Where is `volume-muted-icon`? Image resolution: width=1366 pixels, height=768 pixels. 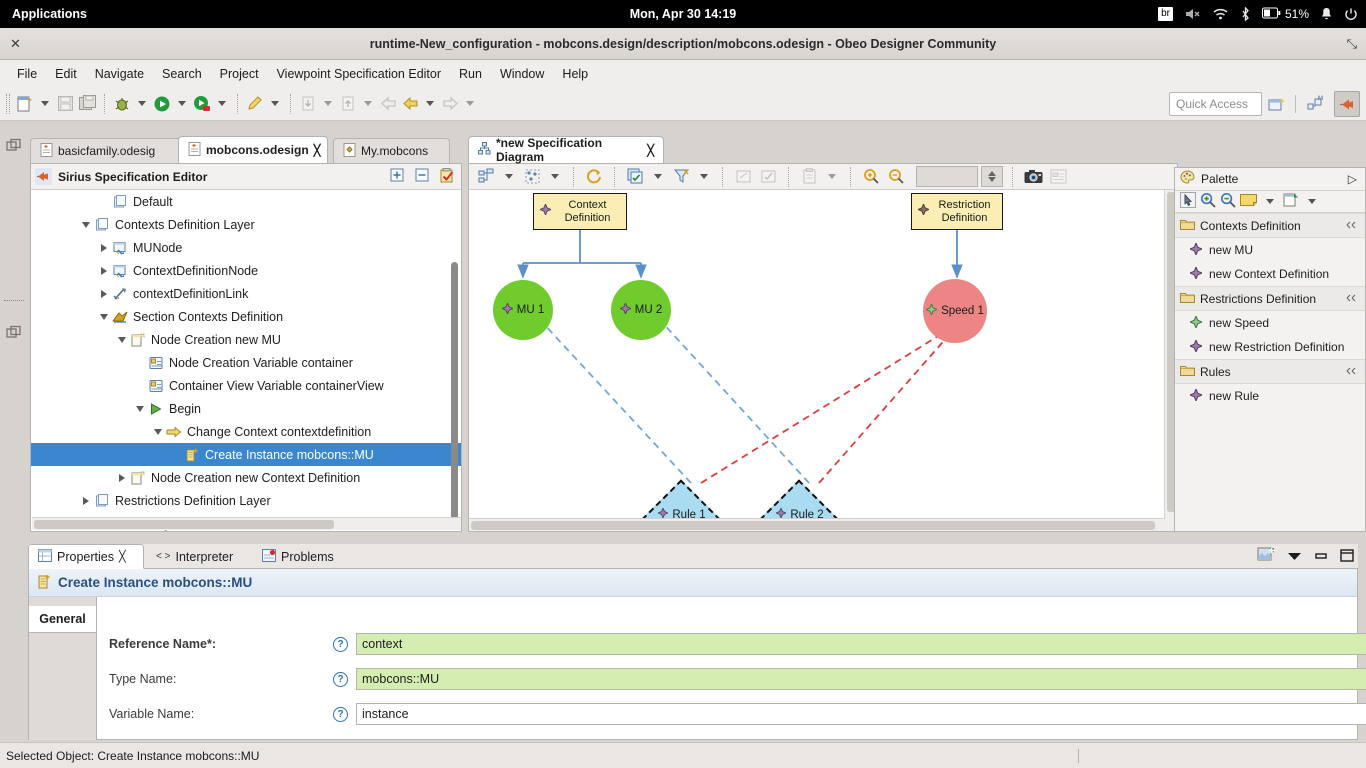 volume-muted-icon is located at coordinates (1192, 14).